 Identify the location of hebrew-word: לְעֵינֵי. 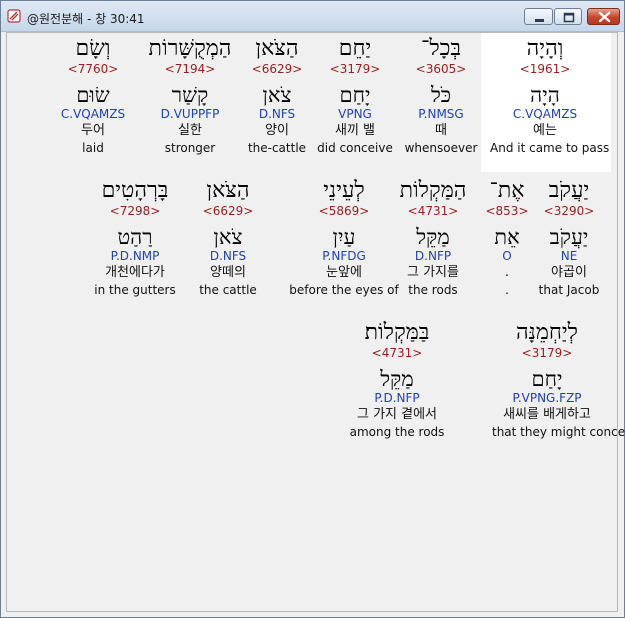
(344, 190).